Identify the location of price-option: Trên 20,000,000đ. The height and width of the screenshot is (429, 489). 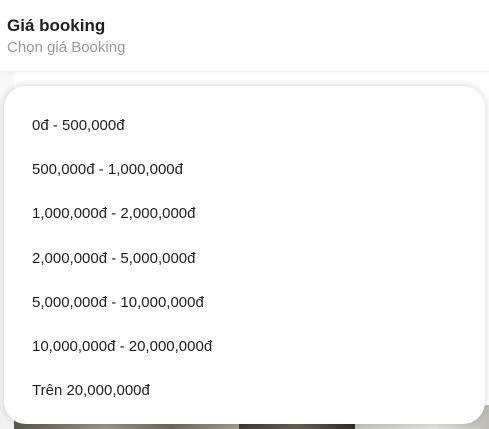
(244, 391).